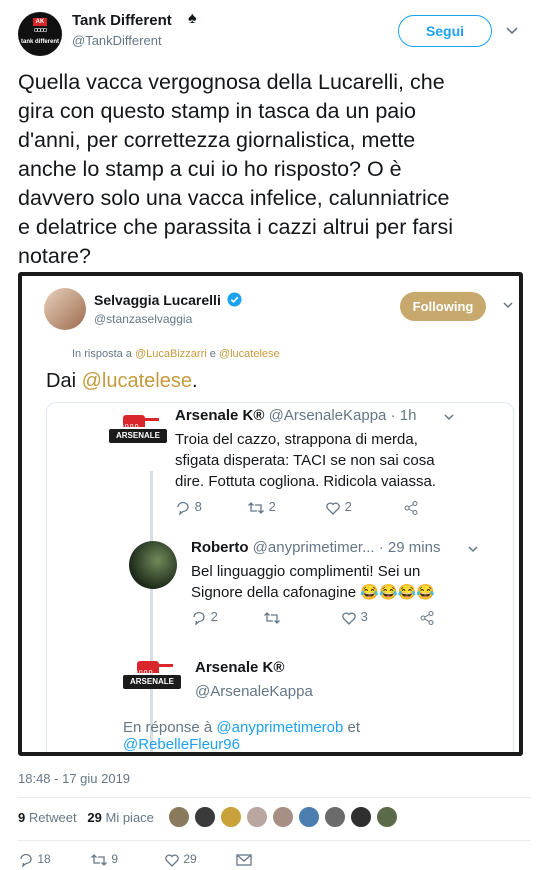 This screenshot has width=549, height=870. I want to click on share-icon, so click(411, 507).